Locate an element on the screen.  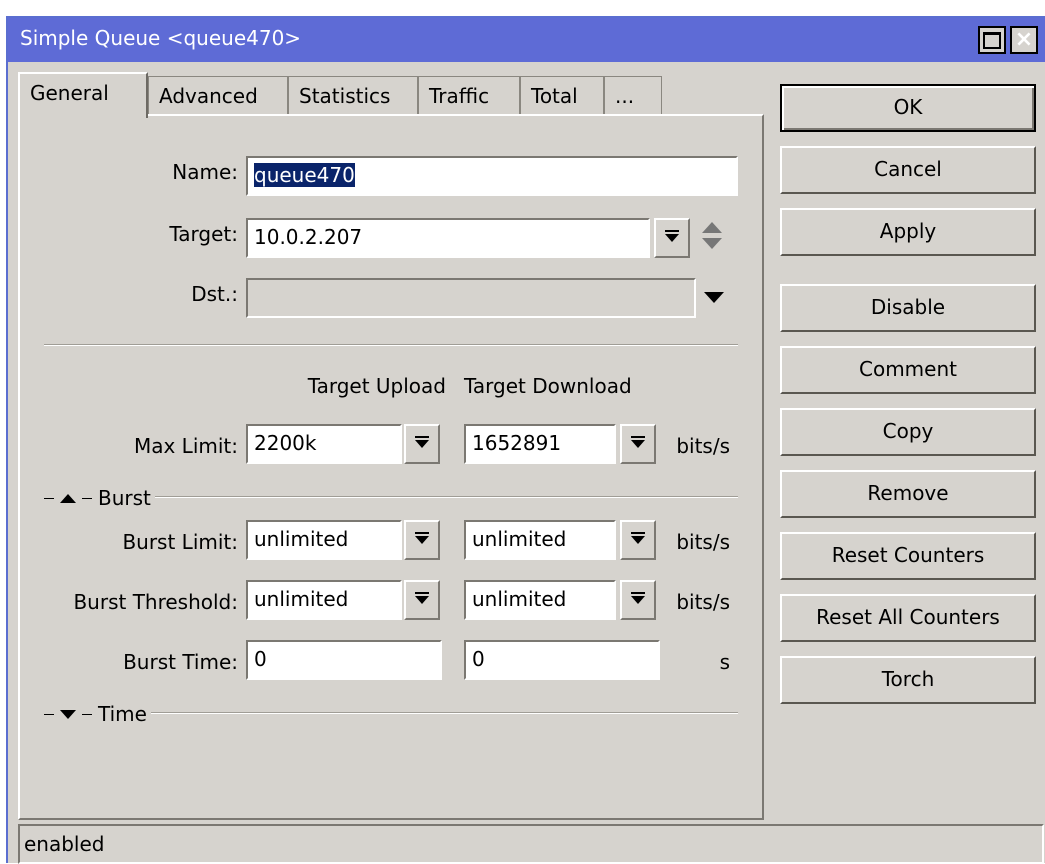
name-input: queue470 is located at coordinates (492, 176).